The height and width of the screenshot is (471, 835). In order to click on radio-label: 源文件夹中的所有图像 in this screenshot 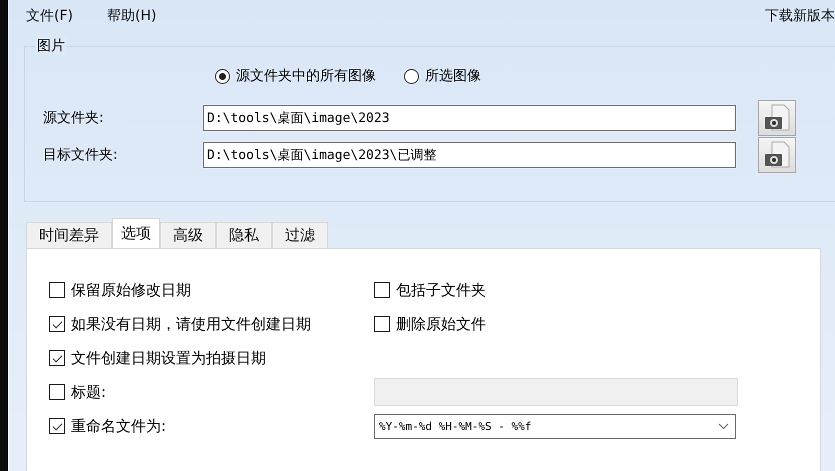, I will do `click(306, 76)`.